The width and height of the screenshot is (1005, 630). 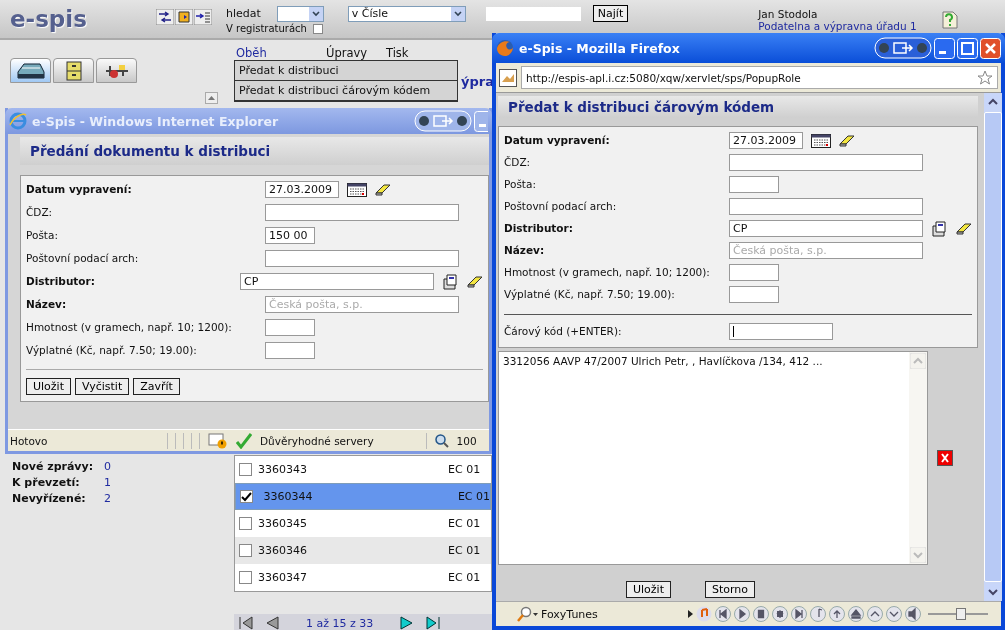 I want to click on field-label: Název:, so click(x=525, y=249).